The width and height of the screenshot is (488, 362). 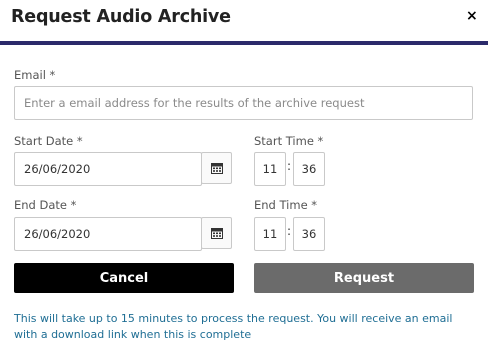 I want to click on end-hour-input: 11, so click(x=270, y=234).